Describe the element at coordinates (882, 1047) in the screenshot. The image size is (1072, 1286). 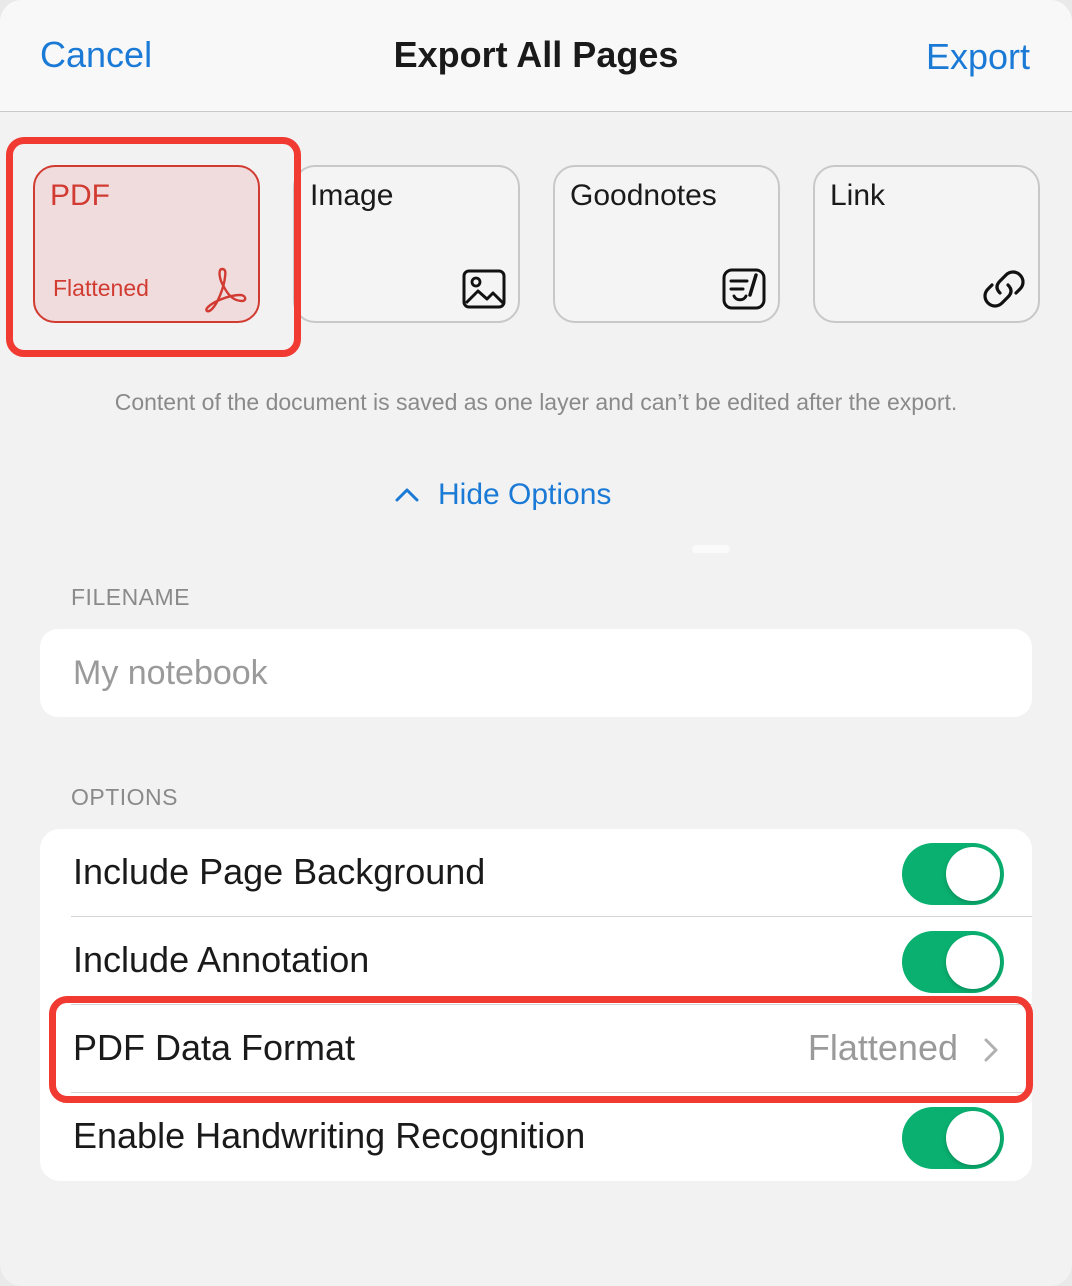
I see `pdf-data-format-value: Flattened` at that location.